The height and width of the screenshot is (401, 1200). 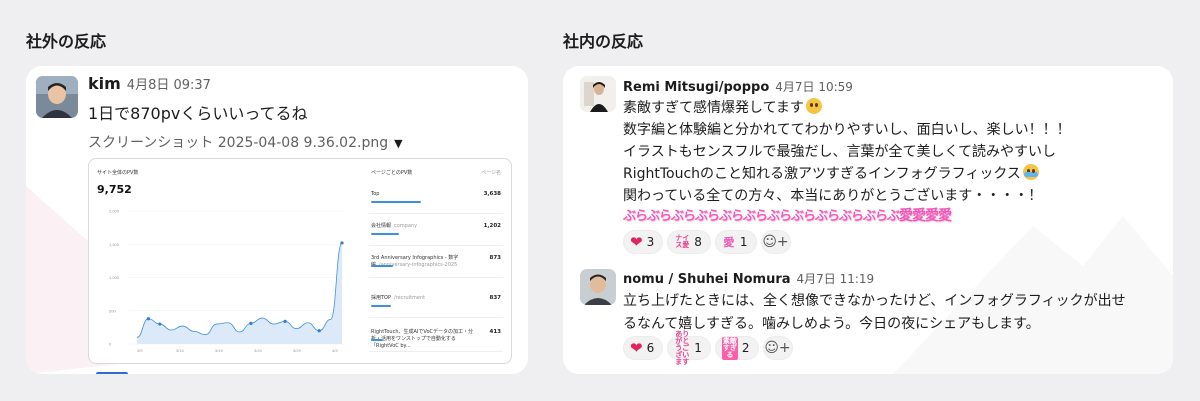 I want to click on reaction-bar: ❤ 6 ありがとうございます 1 素敵すぎる 2 ☺+, so click(x=708, y=347).